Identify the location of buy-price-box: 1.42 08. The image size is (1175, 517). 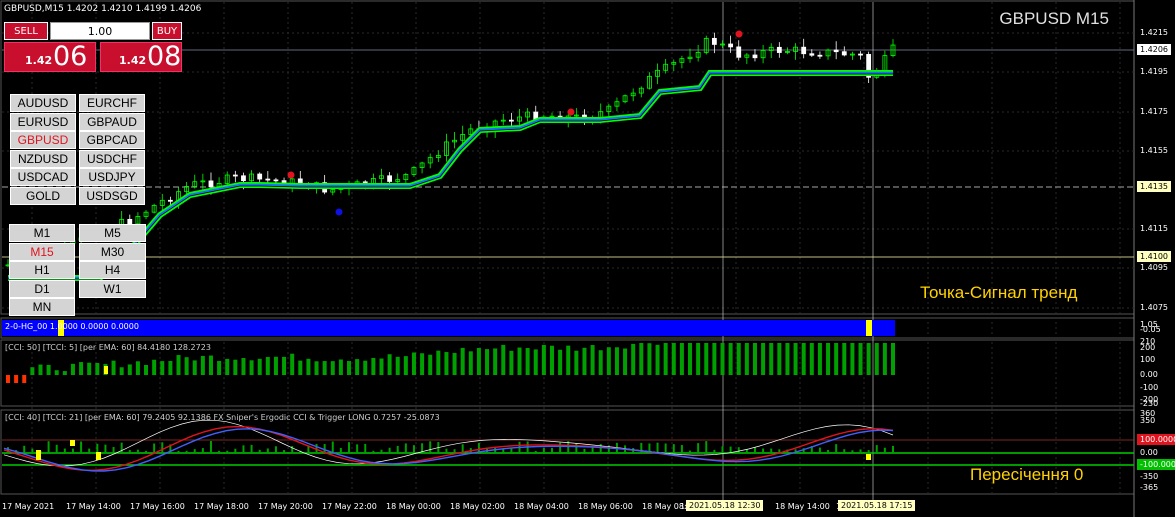
(141, 57).